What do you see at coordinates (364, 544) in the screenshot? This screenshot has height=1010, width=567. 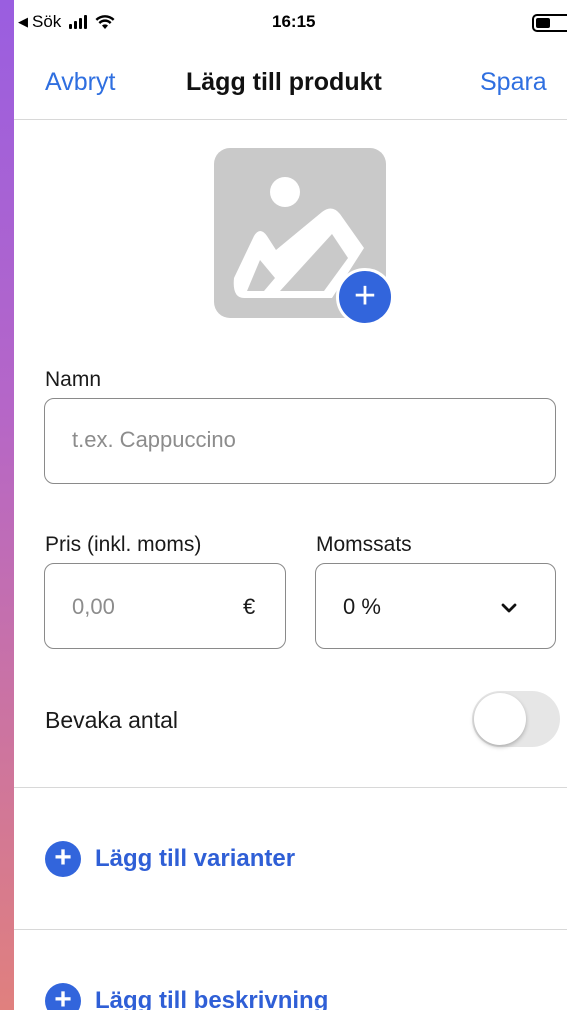 I see `vat-label: Momssats` at bounding box center [364, 544].